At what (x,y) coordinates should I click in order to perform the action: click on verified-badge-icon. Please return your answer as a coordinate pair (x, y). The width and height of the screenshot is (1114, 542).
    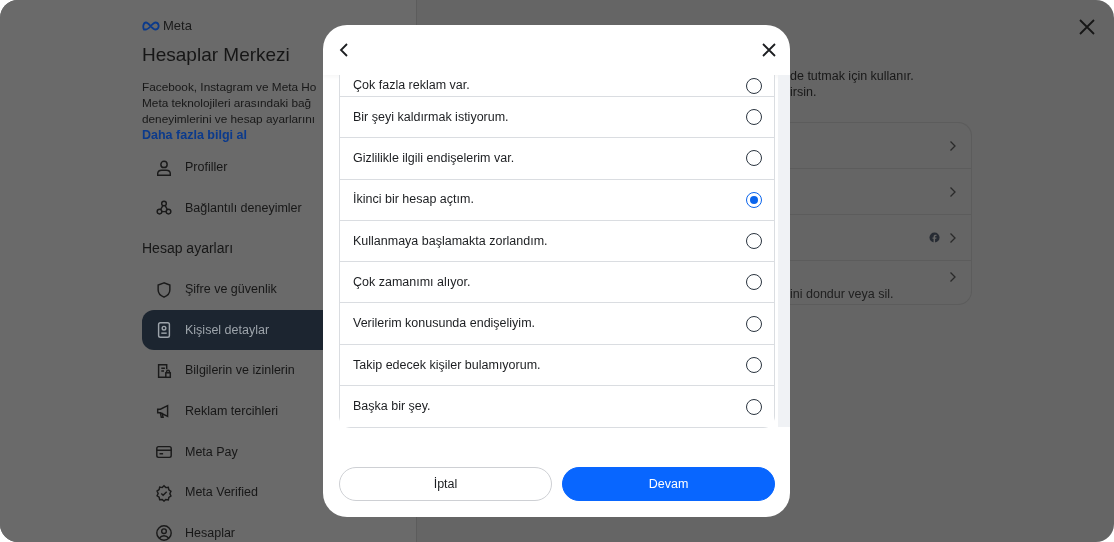
    Looking at the image, I should click on (164, 492).